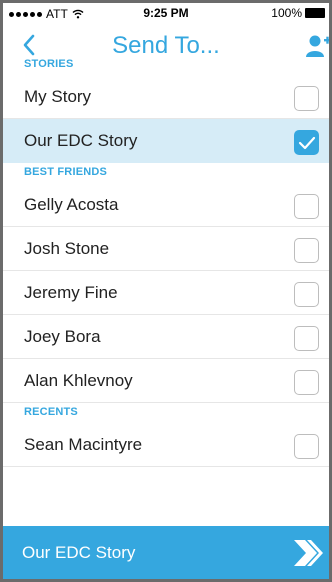 Image resolution: width=332 pixels, height=582 pixels. What do you see at coordinates (79, 552) in the screenshot?
I see `selected-recipients-label: Our EDC Story` at bounding box center [79, 552].